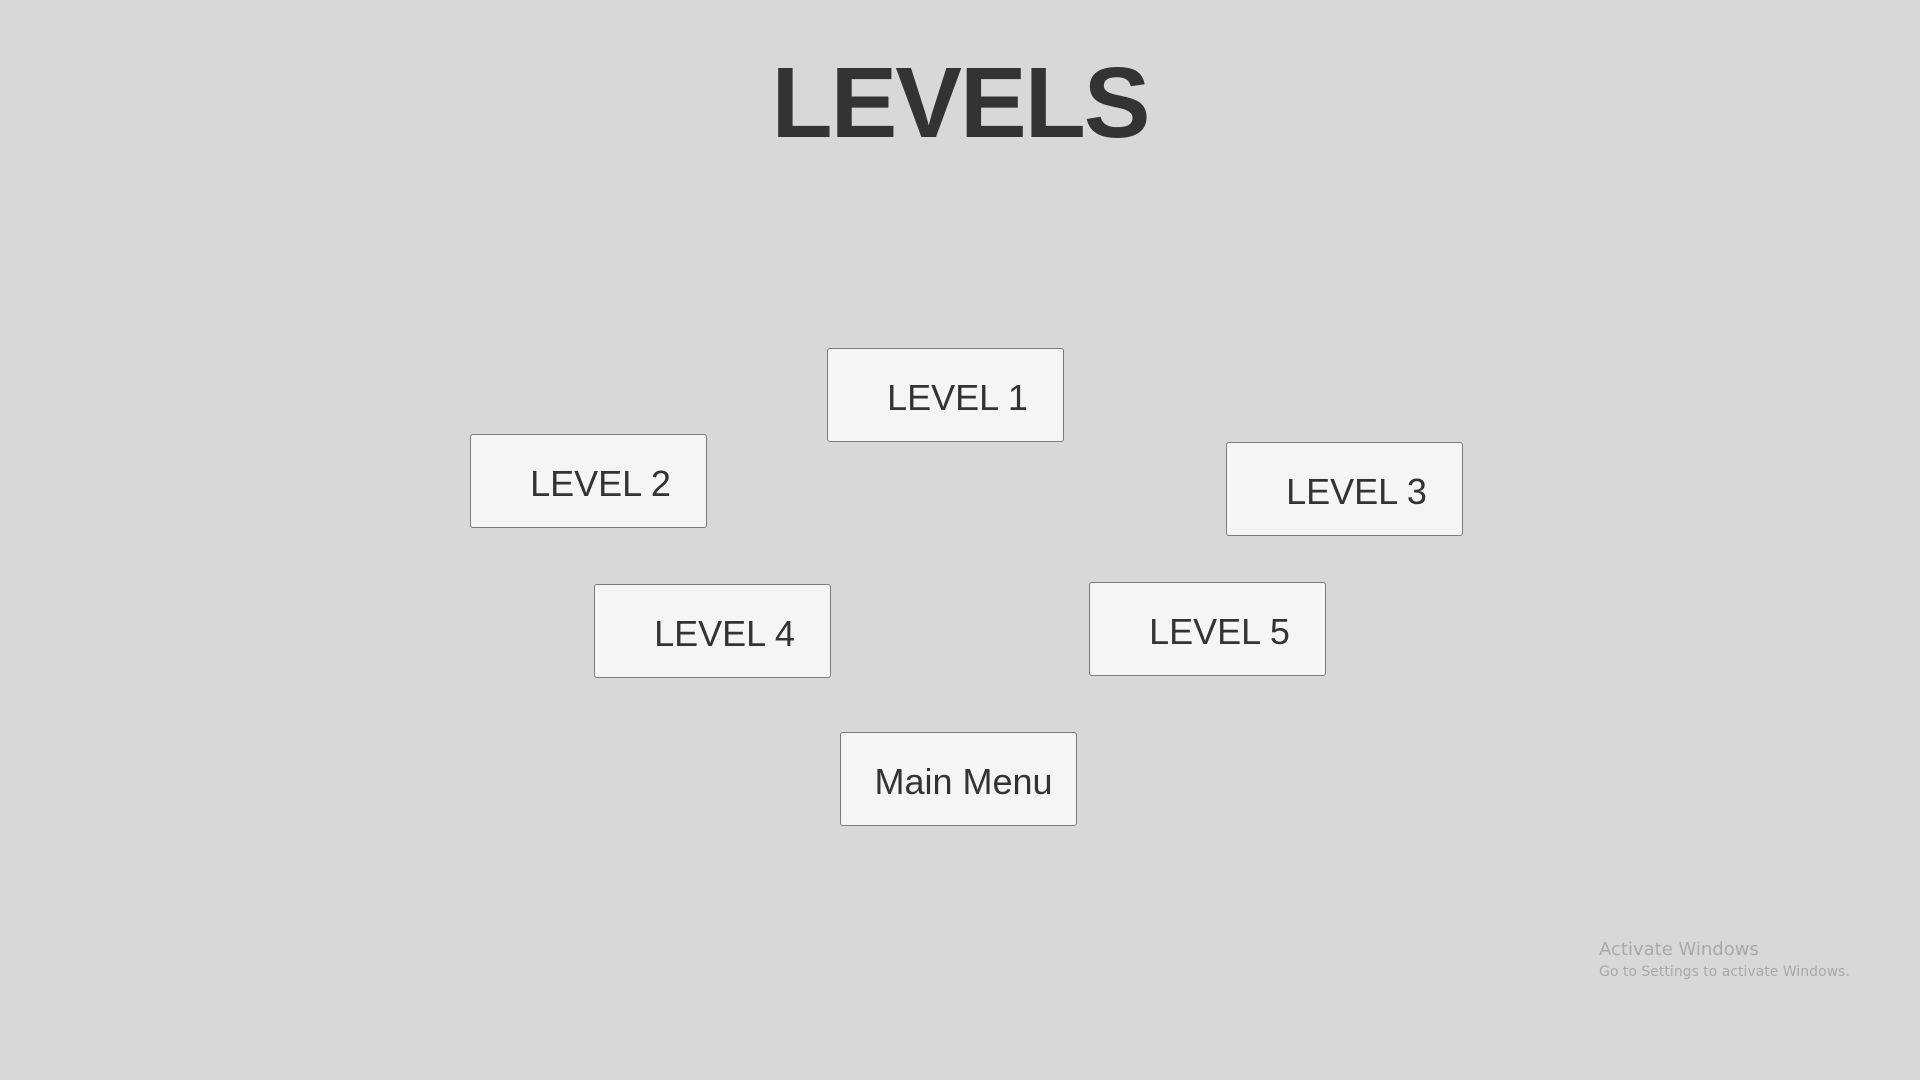 This screenshot has width=1920, height=1080. What do you see at coordinates (957, 397) in the screenshot?
I see `level-1-button-label: LEVEL 1` at bounding box center [957, 397].